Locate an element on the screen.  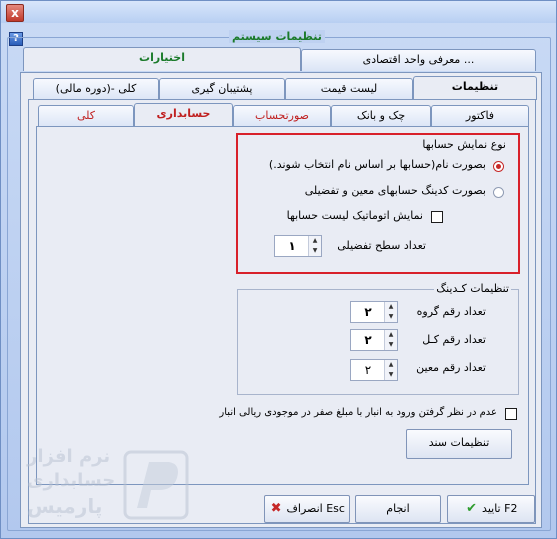
total-digits-value: ۲ is located at coordinates (368, 340).